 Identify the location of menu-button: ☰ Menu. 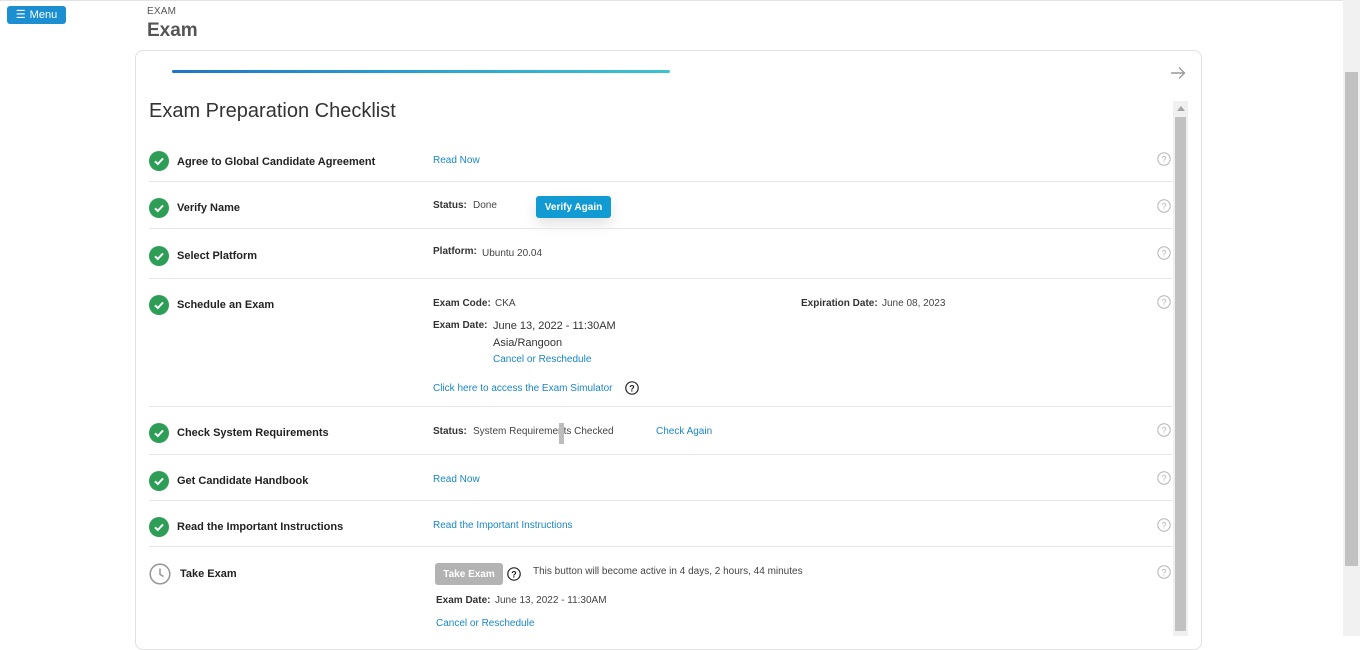
(36, 15).